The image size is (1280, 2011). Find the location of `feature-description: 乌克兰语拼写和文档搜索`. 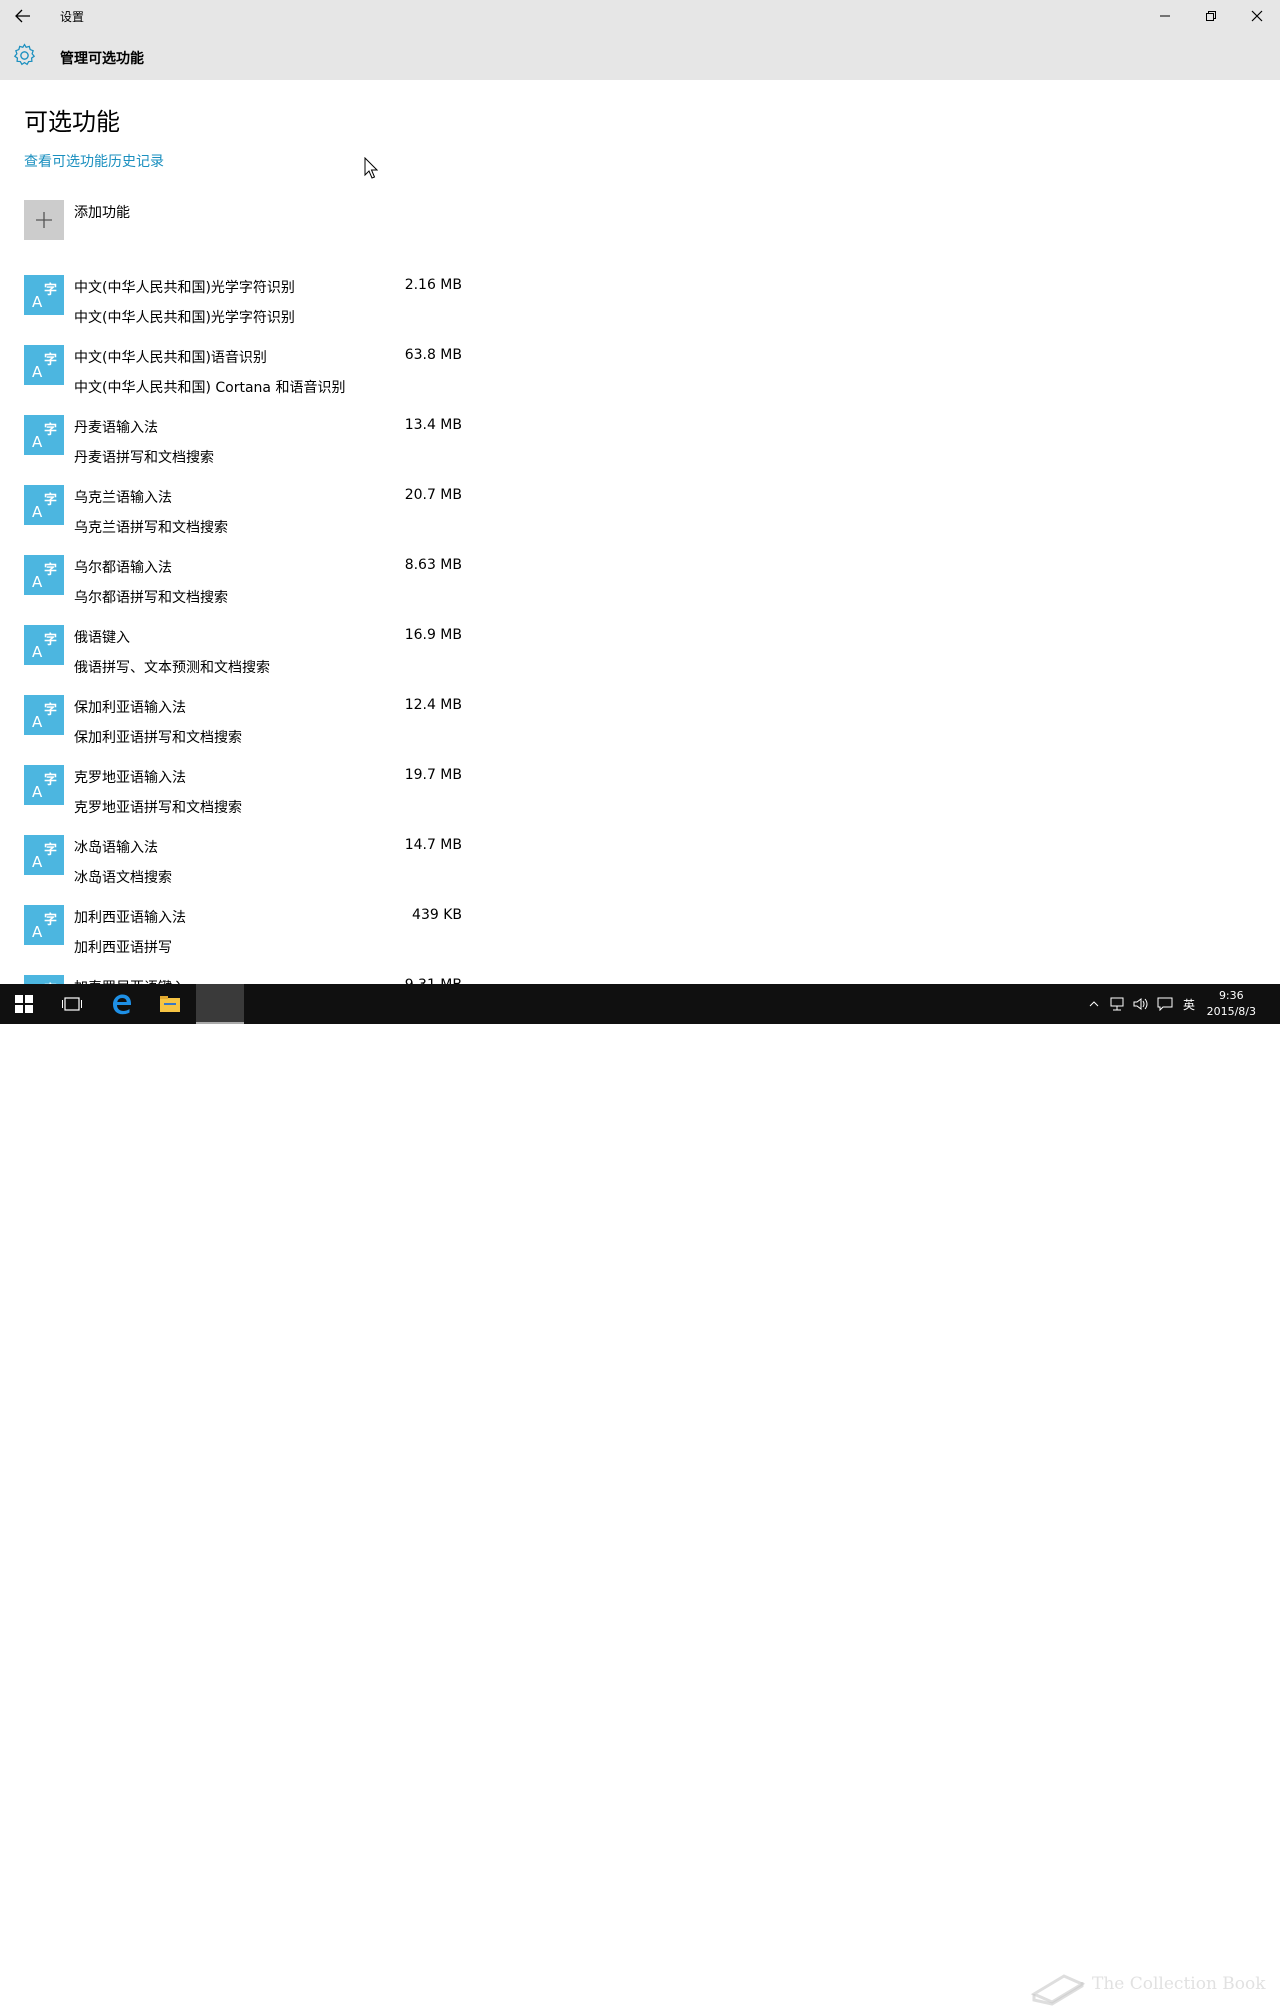

feature-description: 乌克兰语拼写和文档搜索 is located at coordinates (151, 528).